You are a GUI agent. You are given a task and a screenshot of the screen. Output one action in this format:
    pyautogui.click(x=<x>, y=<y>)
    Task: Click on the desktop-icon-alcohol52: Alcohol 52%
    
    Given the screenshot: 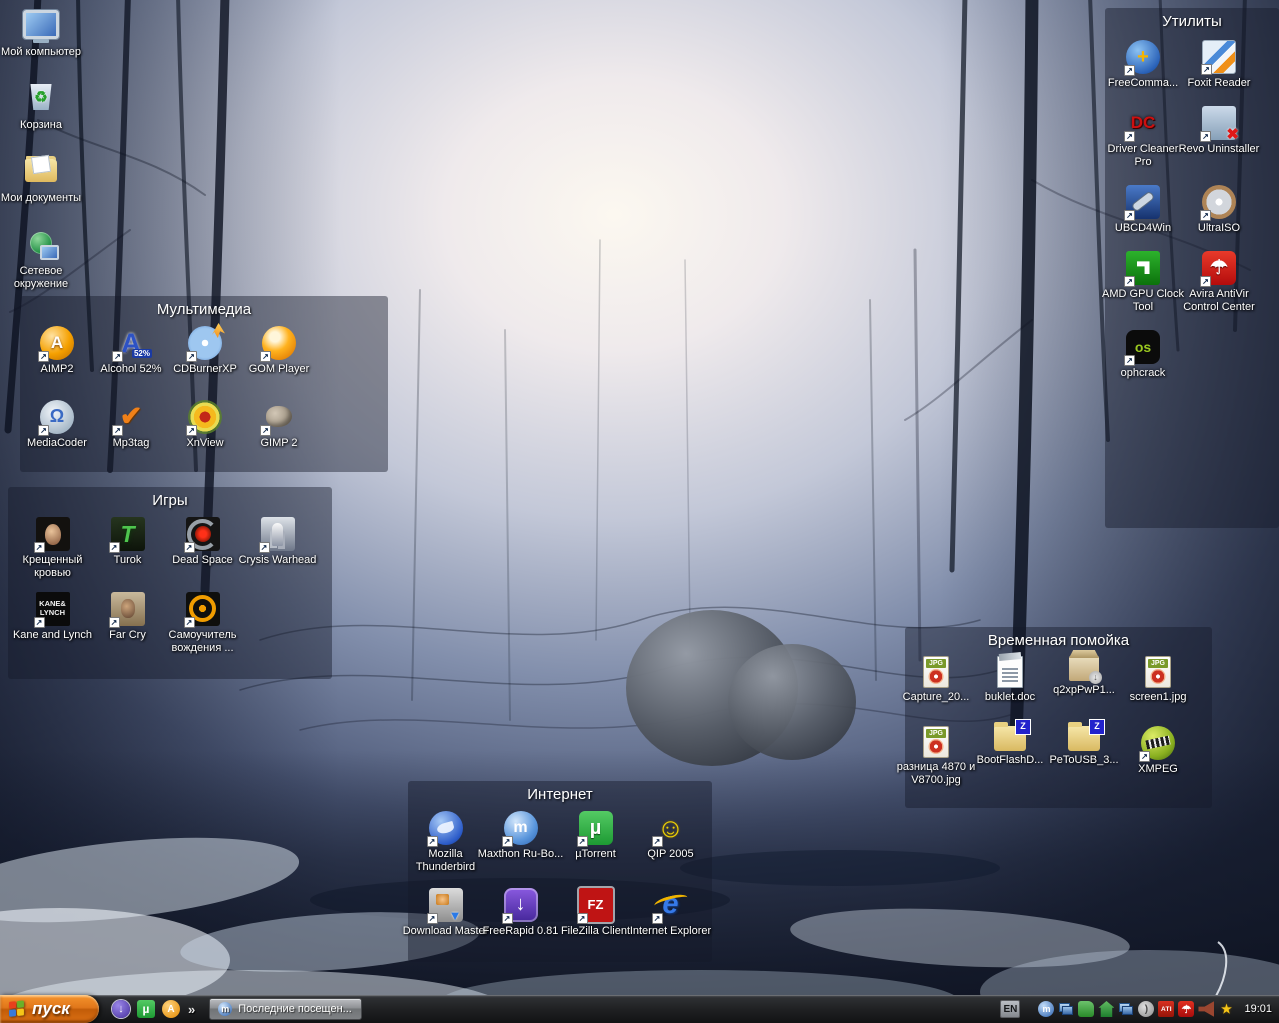 What is the action you would take?
    pyautogui.click(x=131, y=351)
    